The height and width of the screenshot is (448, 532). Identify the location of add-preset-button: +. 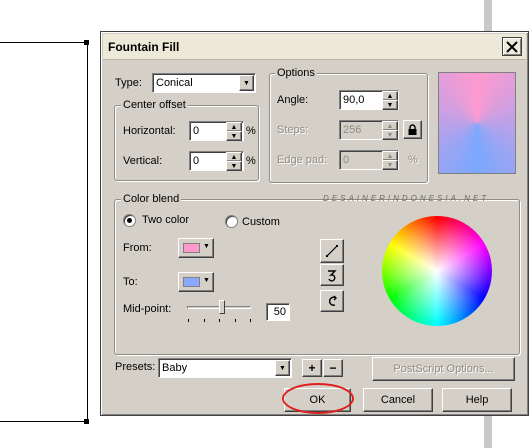
(312, 368).